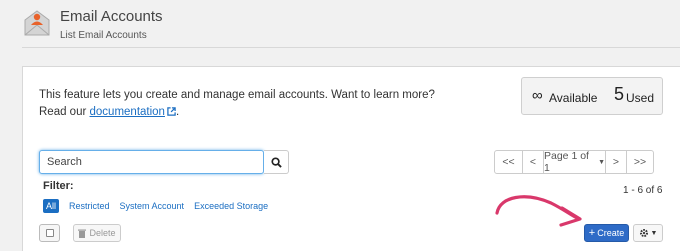 The image size is (680, 251). What do you see at coordinates (111, 16) in the screenshot?
I see `page-title: Email Accounts` at bounding box center [111, 16].